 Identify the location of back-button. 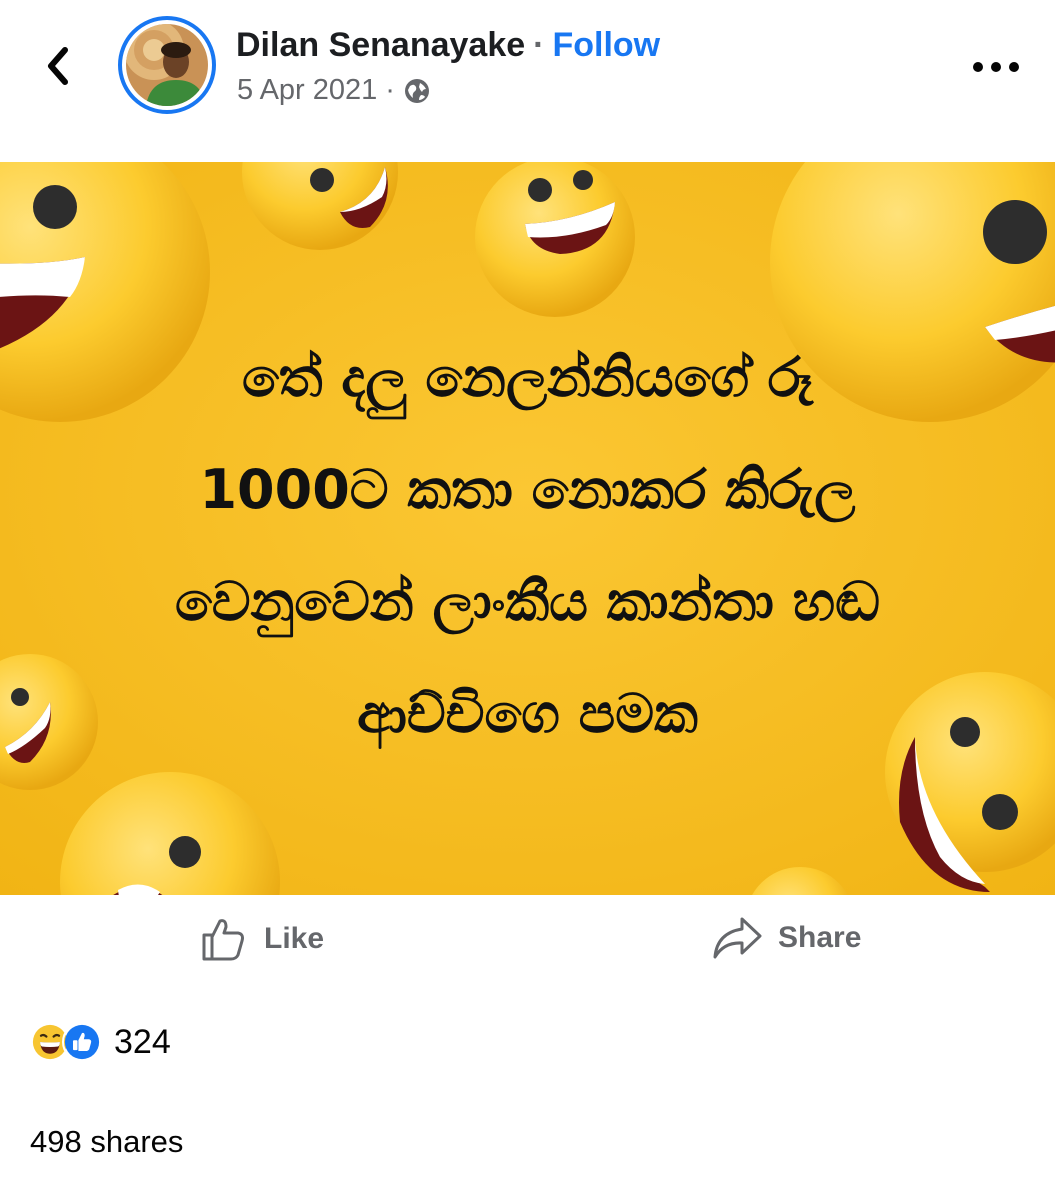
(58, 66).